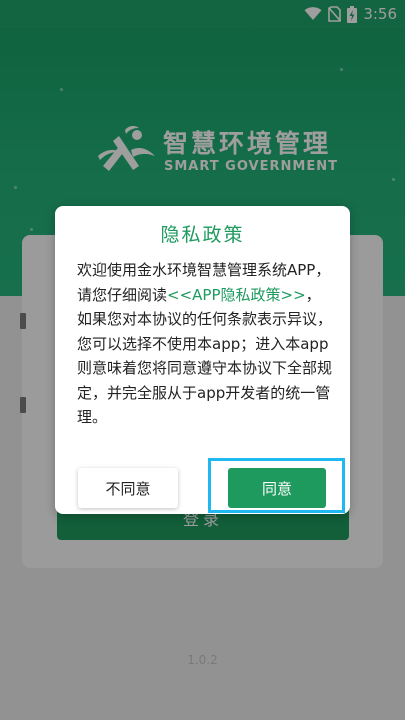 This screenshot has height=720, width=405. I want to click on dialog-title: 隐私政策, so click(202, 235).